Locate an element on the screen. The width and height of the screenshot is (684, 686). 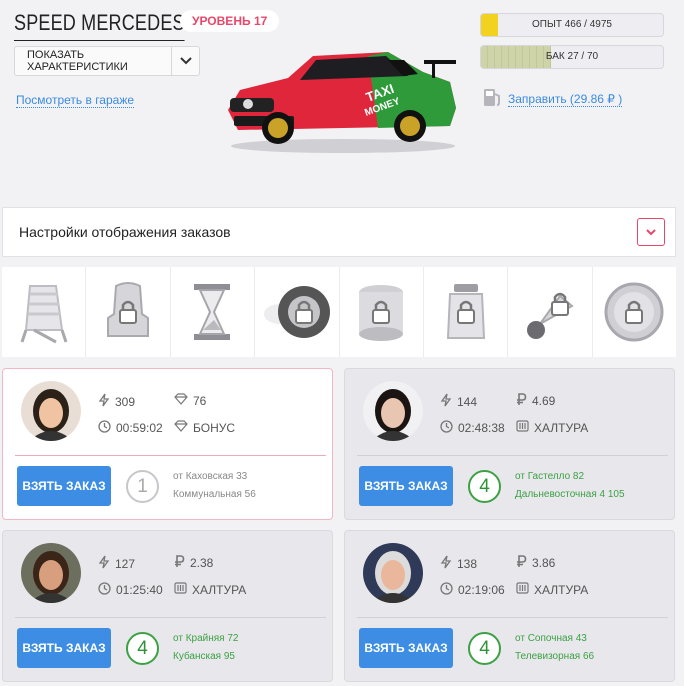
car-seat-lock-icon is located at coordinates (128, 312).